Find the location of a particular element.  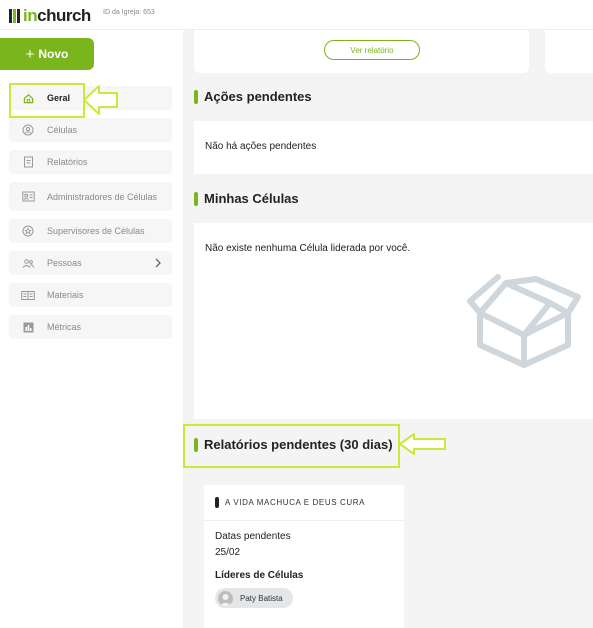

logo-mark-icon is located at coordinates (15, 16).